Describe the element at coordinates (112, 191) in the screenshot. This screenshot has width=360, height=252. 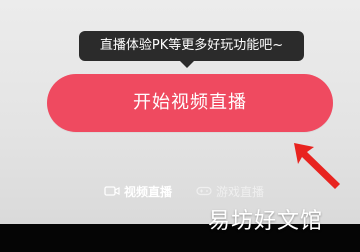
I see `video-camera-icon` at that location.